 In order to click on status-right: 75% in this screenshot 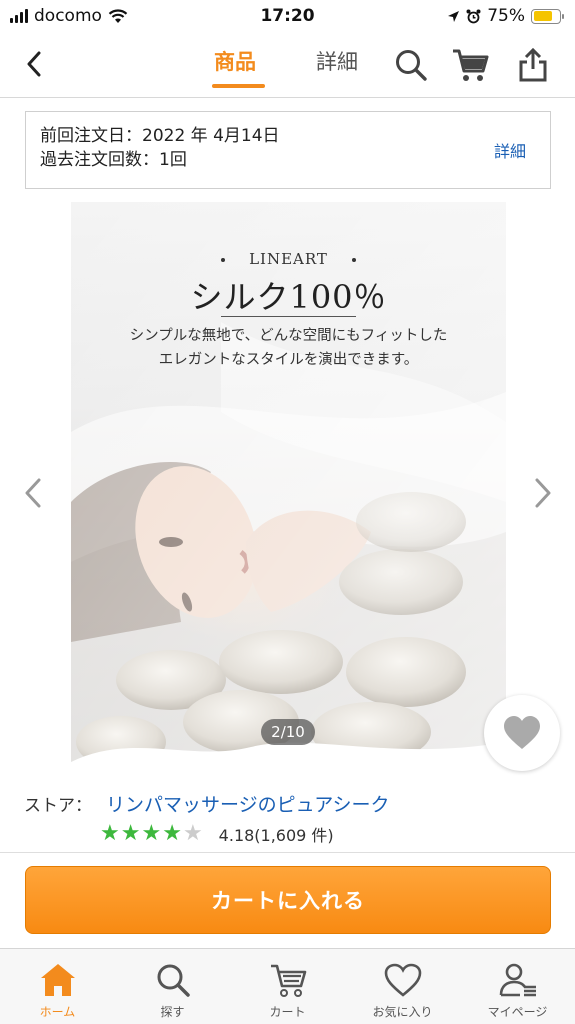, I will do `click(505, 16)`.